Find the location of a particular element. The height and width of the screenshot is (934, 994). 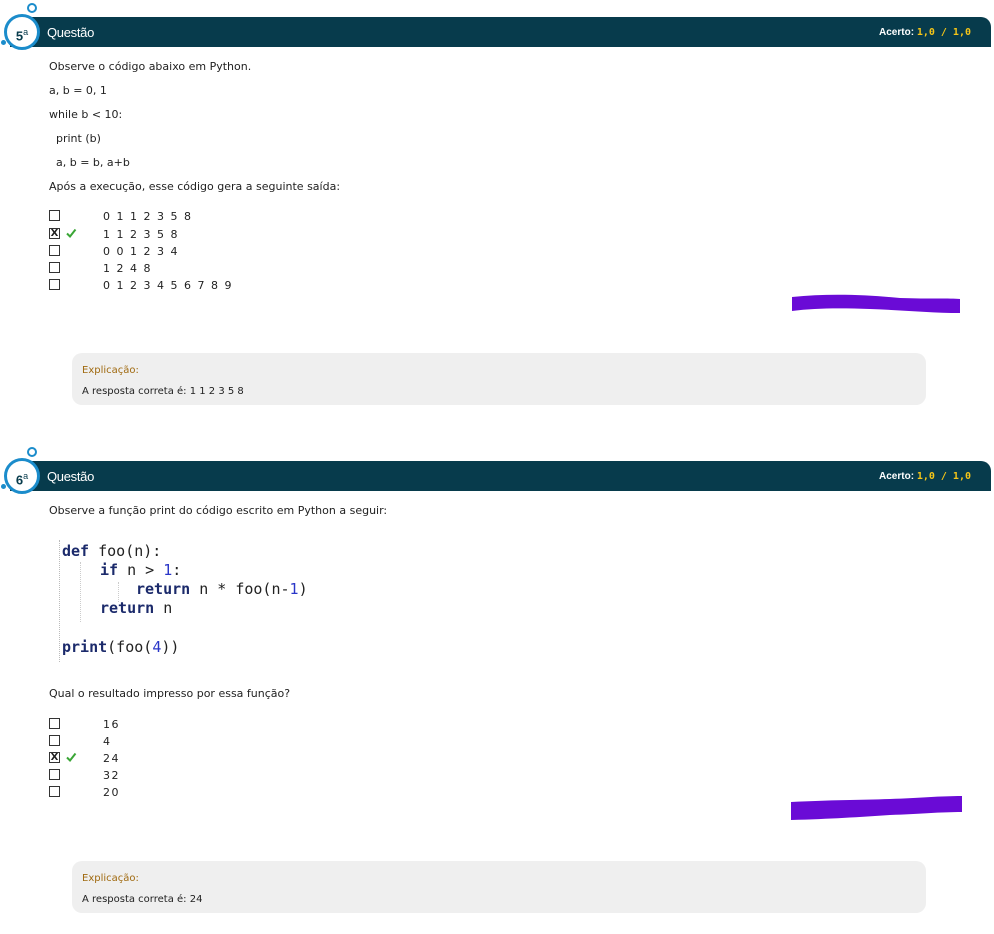

code-text: : is located at coordinates (177, 570).